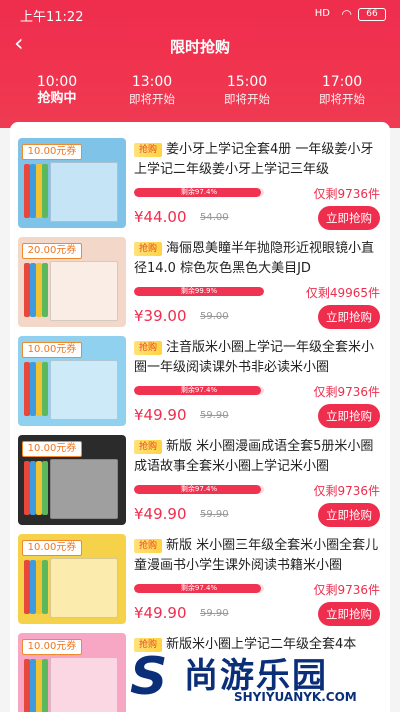 This screenshot has width=400, height=712. I want to click on product-name: 抢购 海俪恩美瞳半年抛隐形近视眼镜小直径14.0 棕色灰色黑色大美目JD, so click(258, 259).